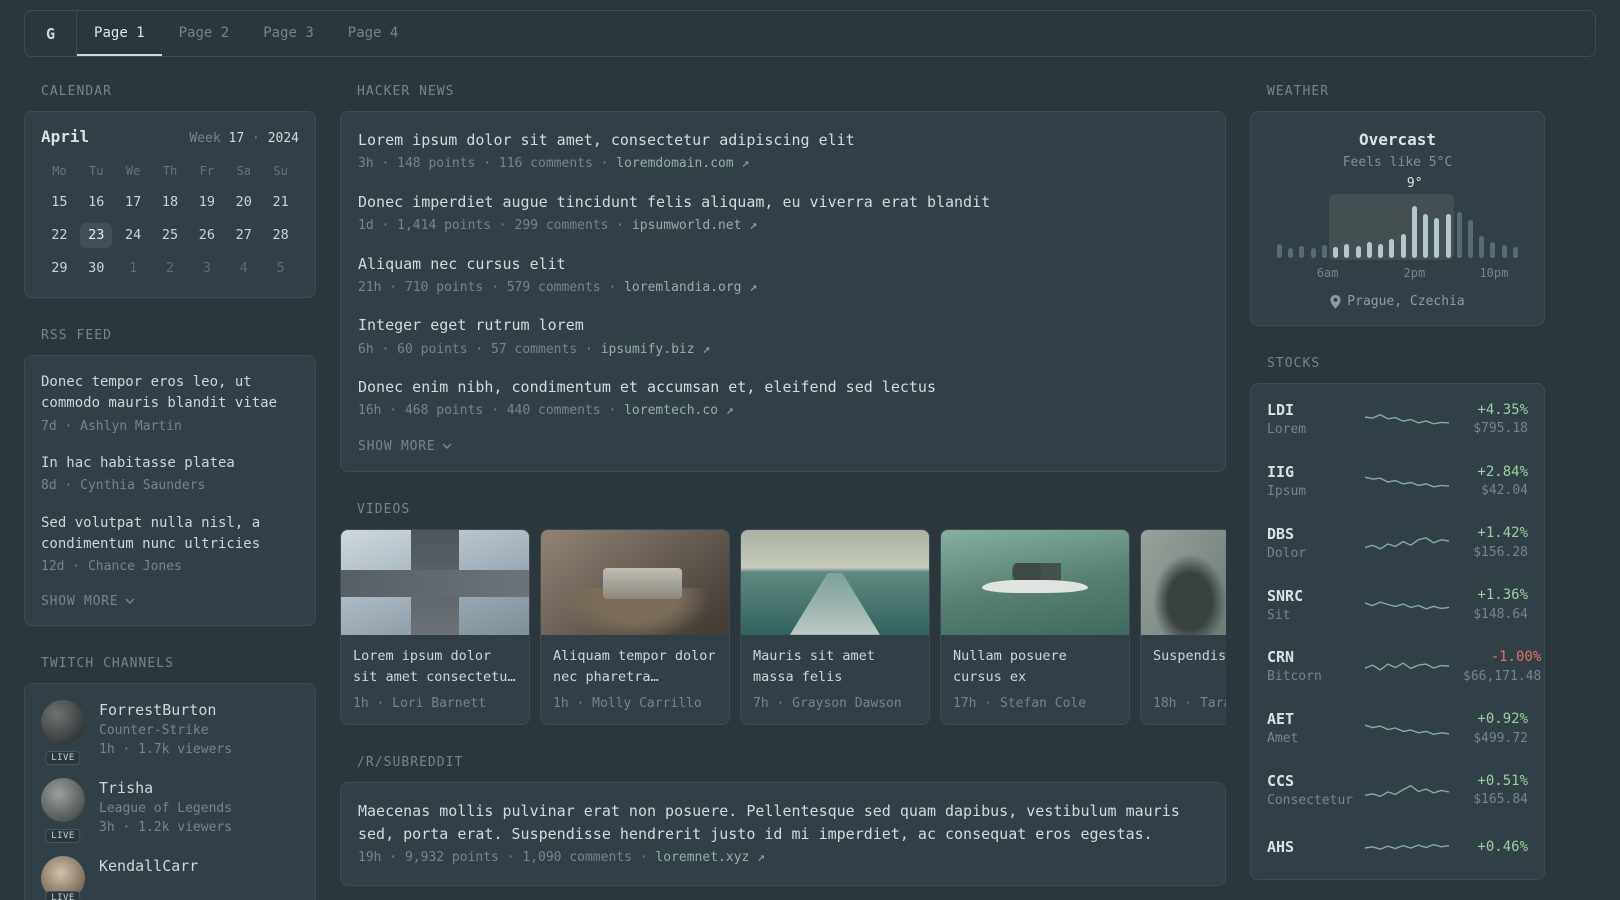 The height and width of the screenshot is (900, 1620). I want to click on tab-page-4: Page 4, so click(373, 33).